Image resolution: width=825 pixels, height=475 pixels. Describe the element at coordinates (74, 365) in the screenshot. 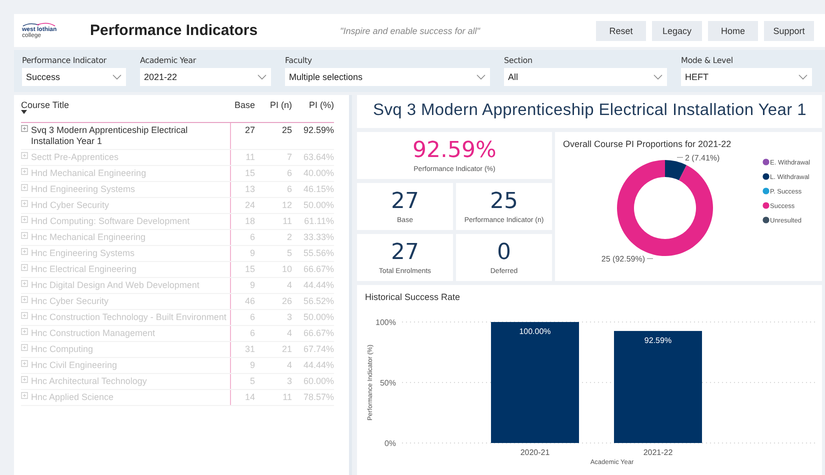

I see `course-title-cell: Hnc Civil Engineering` at that location.